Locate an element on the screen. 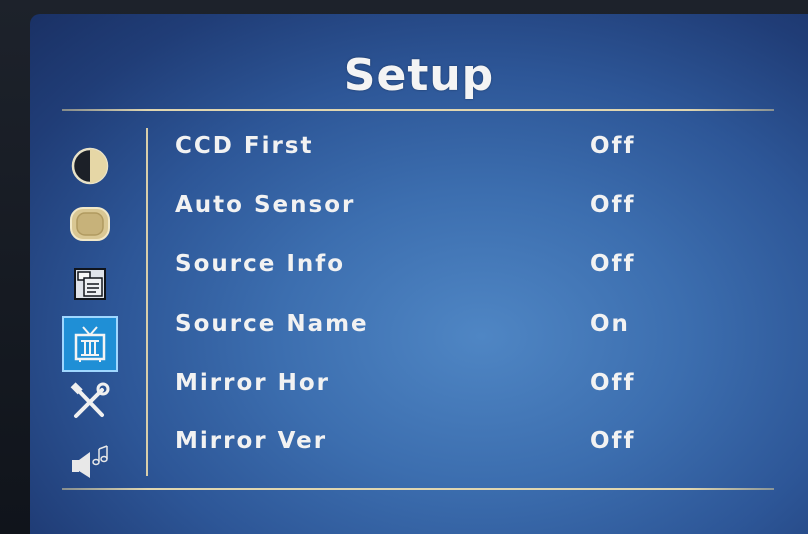  menu-item-label: Mirror Hor is located at coordinates (253, 383).